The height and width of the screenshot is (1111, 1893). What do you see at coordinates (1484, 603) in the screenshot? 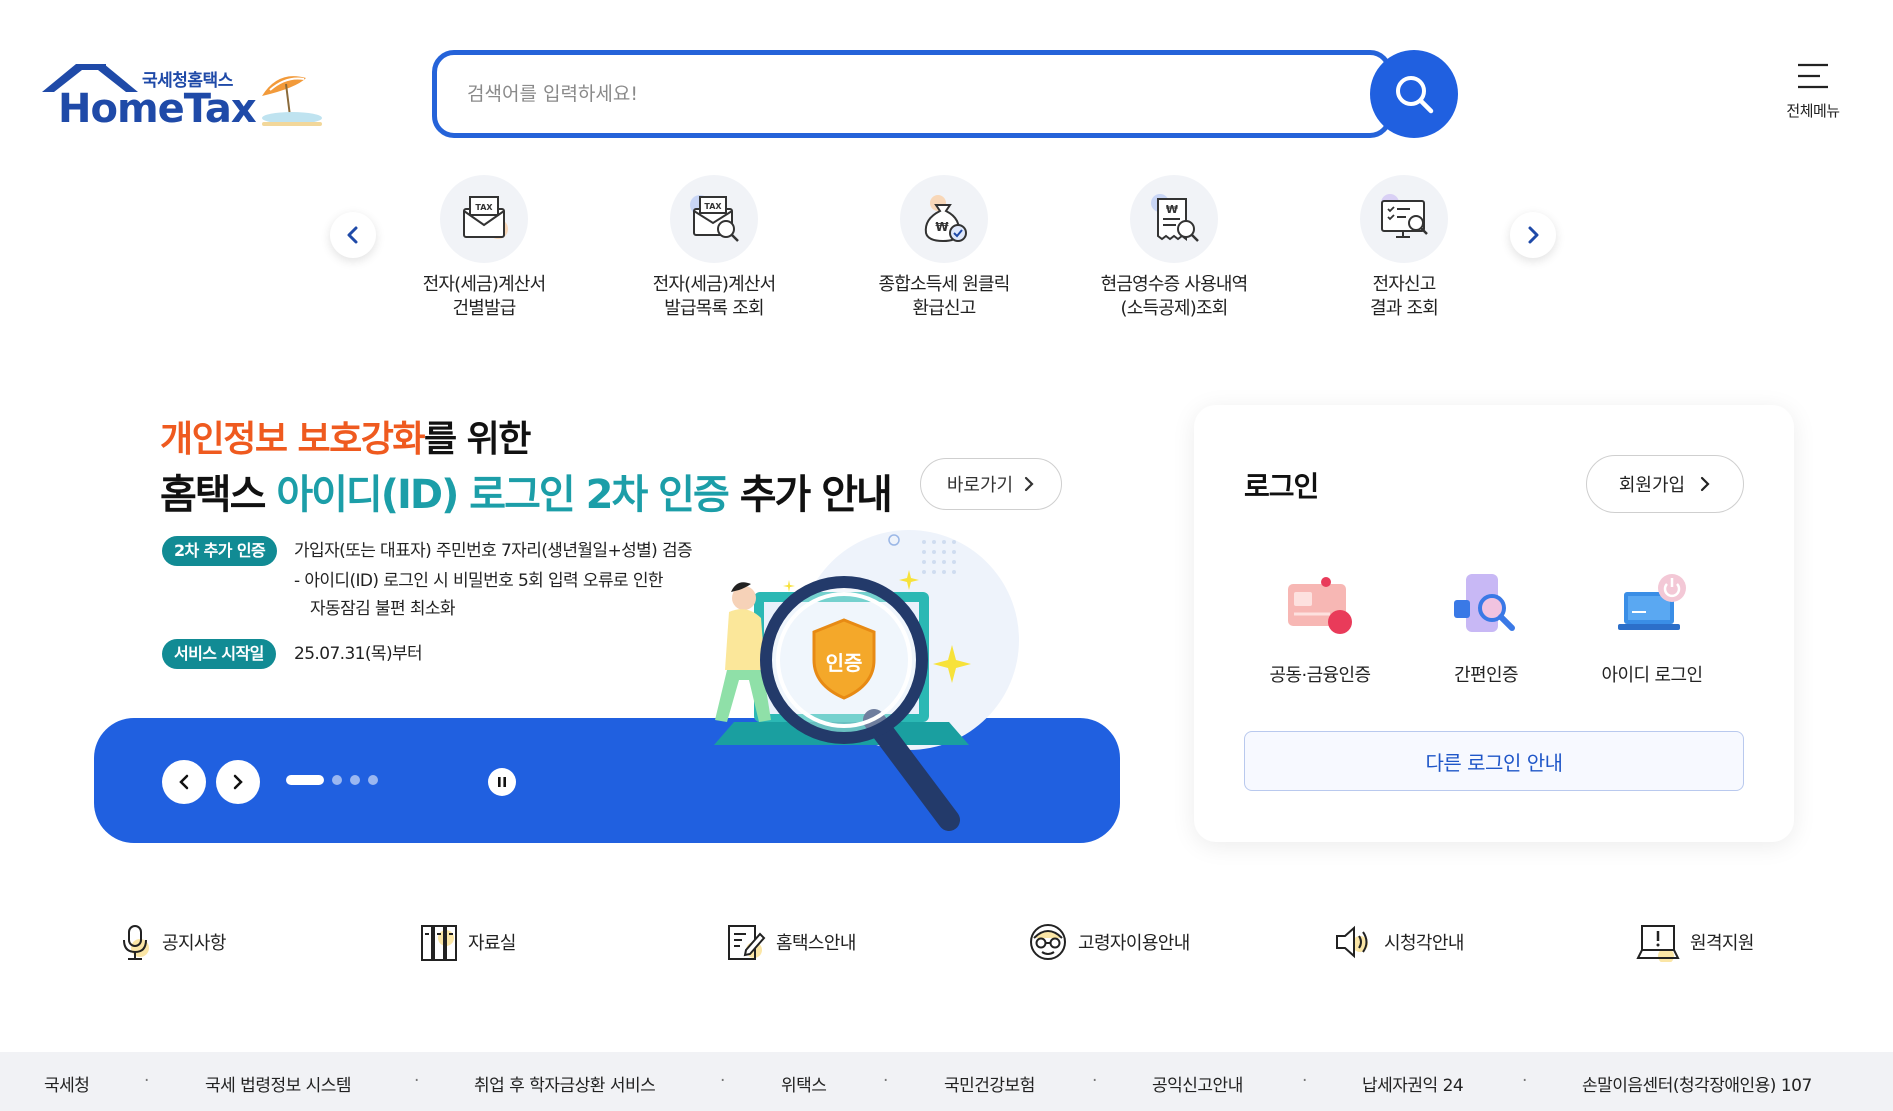
I see `phone-search-icon` at bounding box center [1484, 603].